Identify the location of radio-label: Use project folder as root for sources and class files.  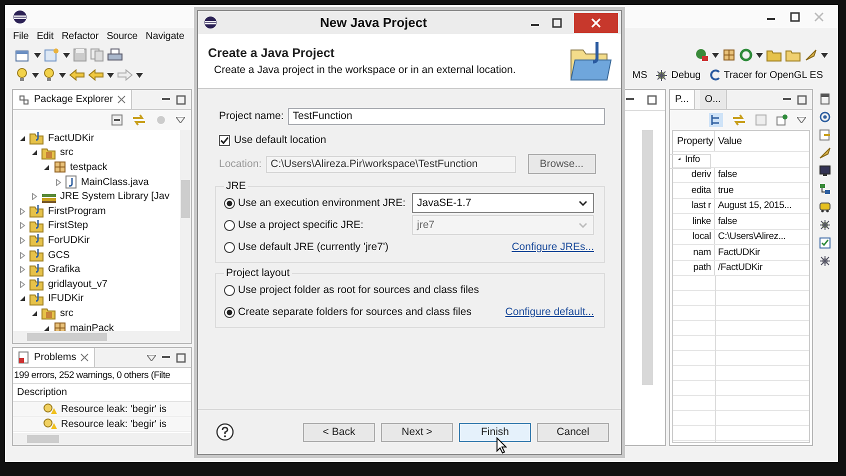
(359, 290).